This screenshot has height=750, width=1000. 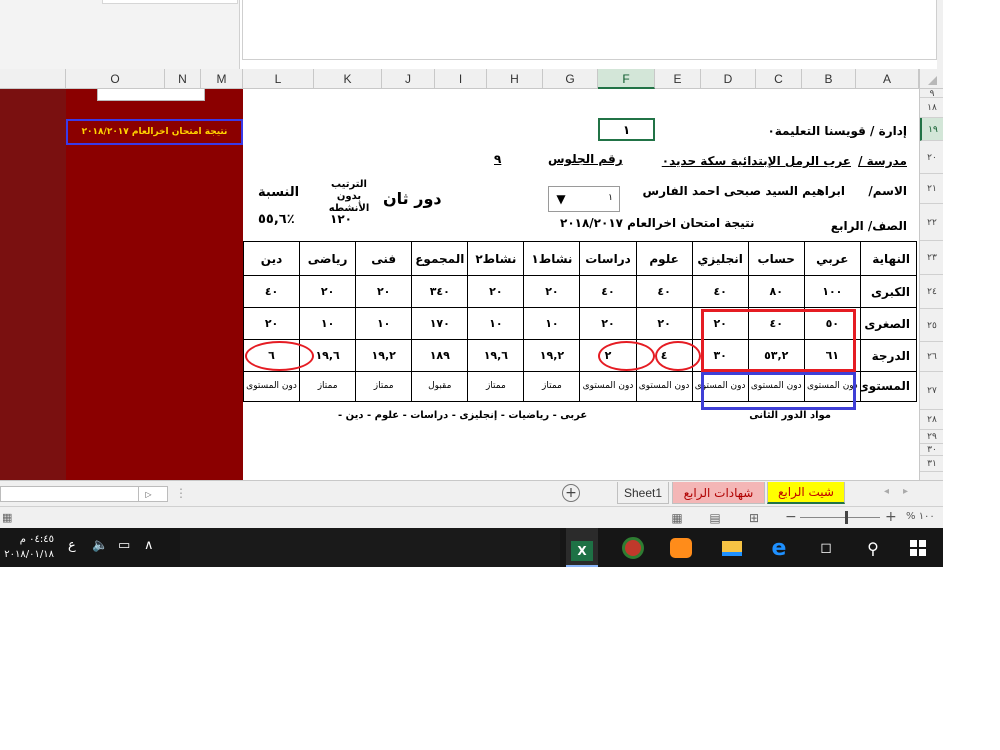 What do you see at coordinates (931, 189) in the screenshot?
I see `row-header-21: ٢١` at bounding box center [931, 189].